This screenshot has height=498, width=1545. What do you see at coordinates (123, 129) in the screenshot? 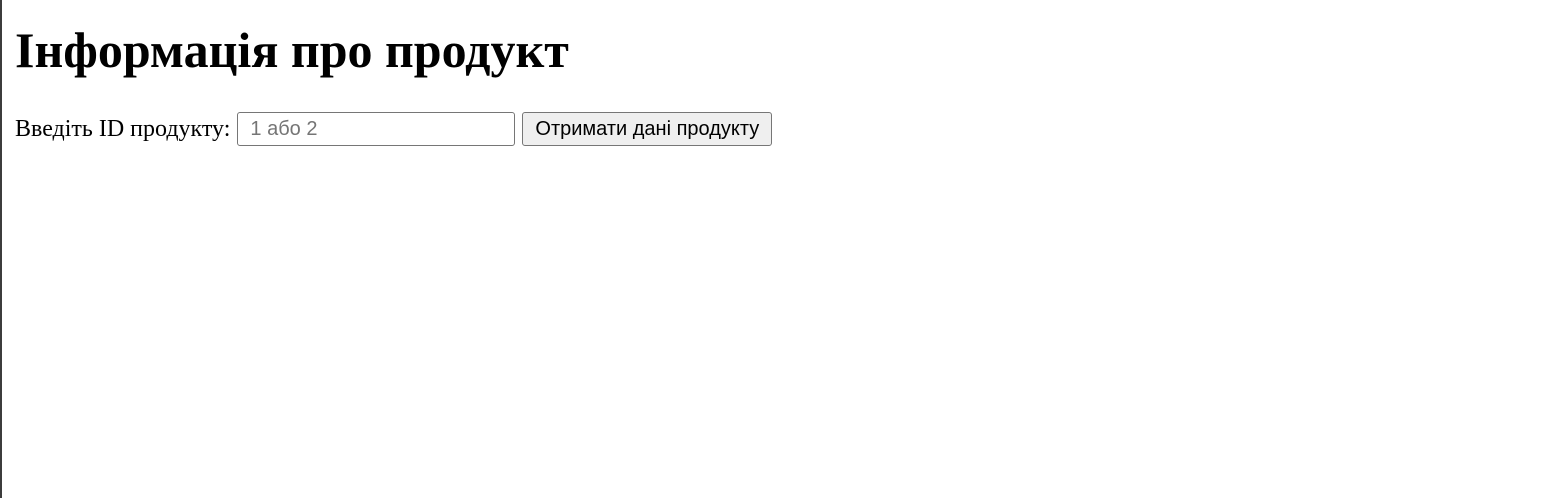
I see `product-id-label: Введіть ID продукту:` at bounding box center [123, 129].